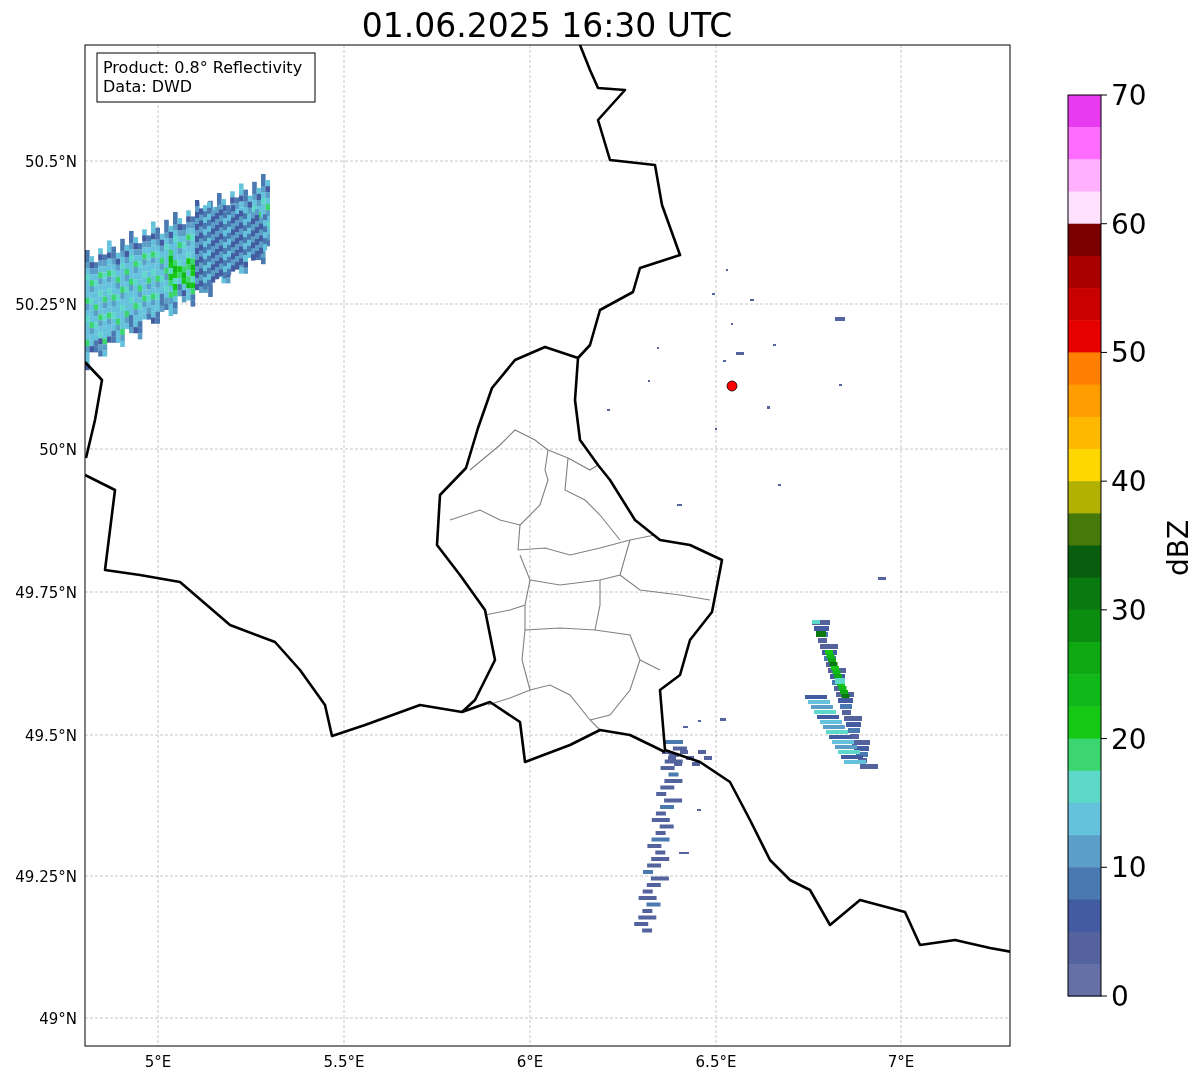  I want to click on longitude-label: 5.5°E, so click(344, 1062).